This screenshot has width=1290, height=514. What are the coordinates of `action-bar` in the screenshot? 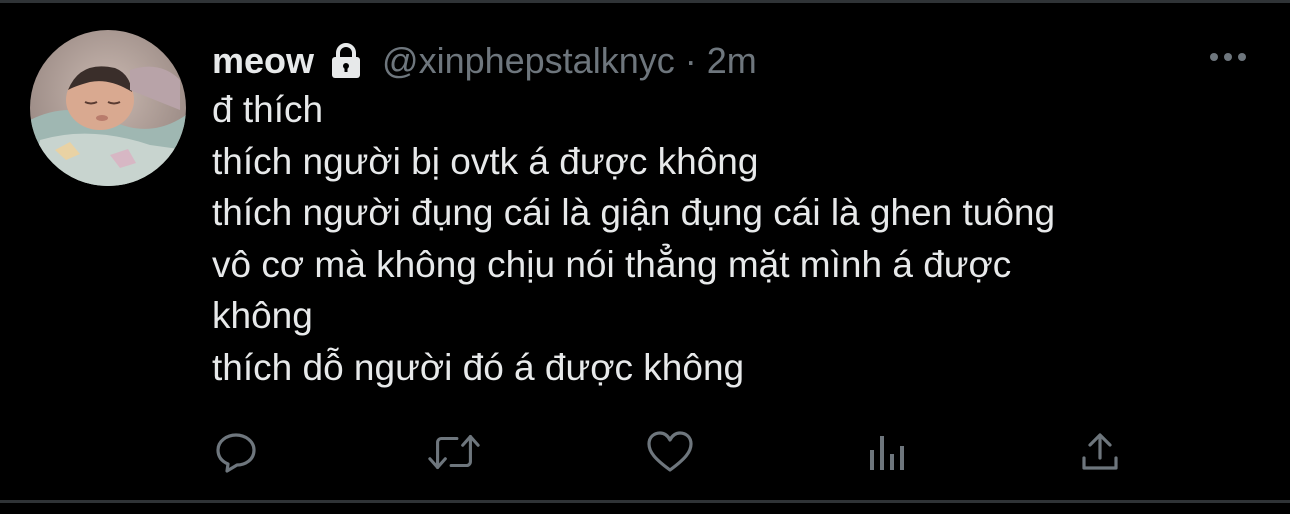 It's located at (645, 452).